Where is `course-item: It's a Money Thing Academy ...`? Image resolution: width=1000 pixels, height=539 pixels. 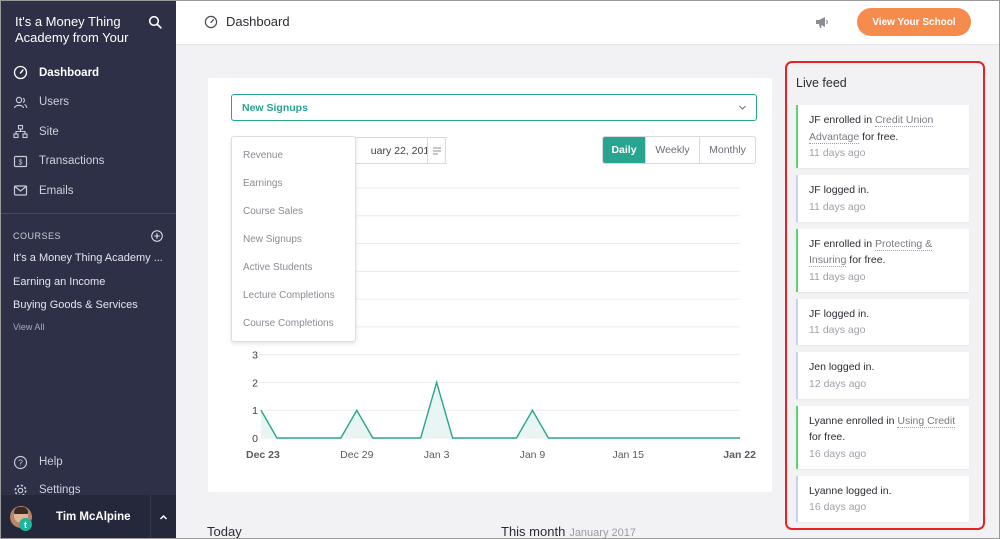
course-item: It's a Money Thing Academy ... is located at coordinates (89, 262).